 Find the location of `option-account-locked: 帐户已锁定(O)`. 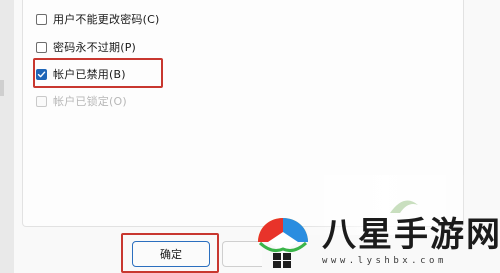

option-account-locked: 帐户已锁定(O) is located at coordinates (81, 101).